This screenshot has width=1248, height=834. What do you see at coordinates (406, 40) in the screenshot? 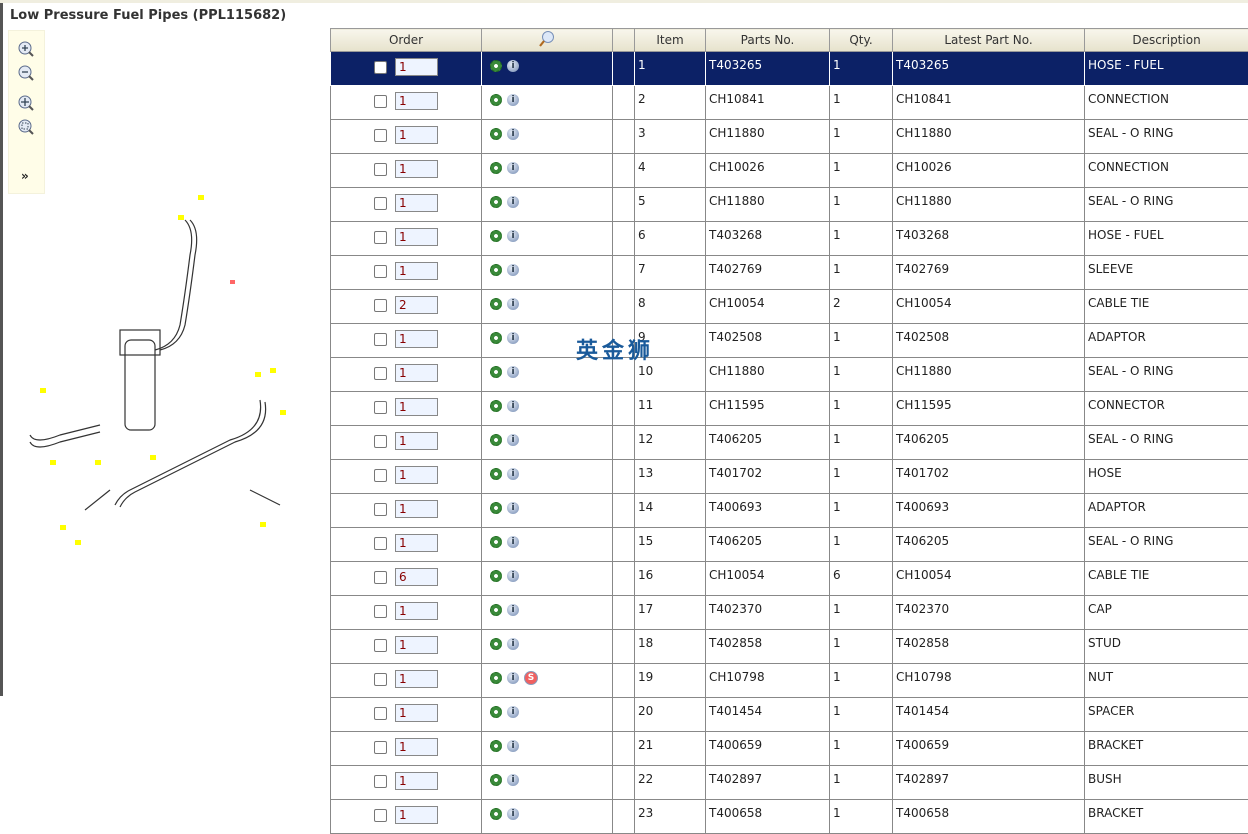
I see `order-header: Order` at bounding box center [406, 40].